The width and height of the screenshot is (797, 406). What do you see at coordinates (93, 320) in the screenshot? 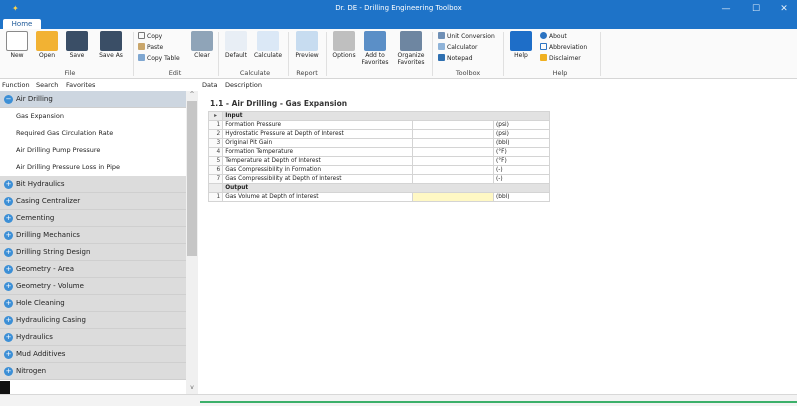
I see `category-item: + Hydraulicing Casing` at bounding box center [93, 320].